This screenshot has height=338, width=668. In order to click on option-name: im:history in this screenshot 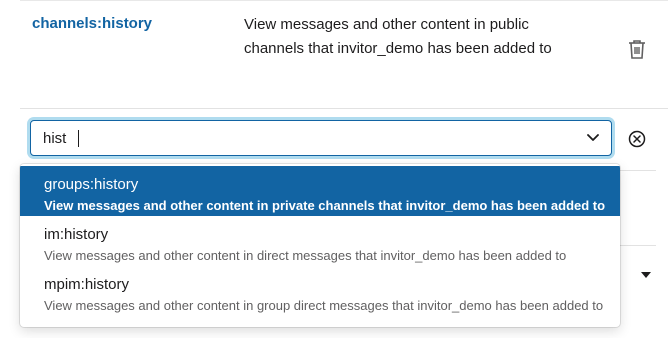, I will do `click(76, 234)`.